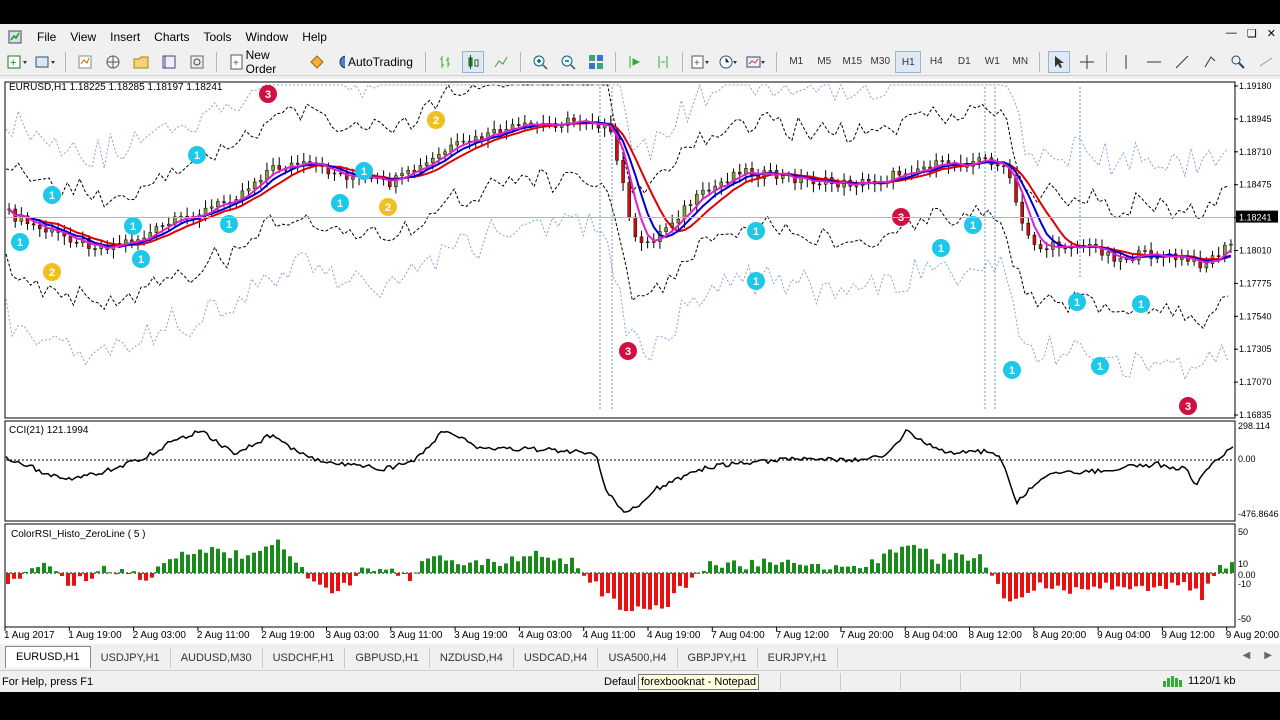 This screenshot has height=720, width=1280. What do you see at coordinates (796, 62) in the screenshot?
I see `timeframe-m1: M1` at bounding box center [796, 62].